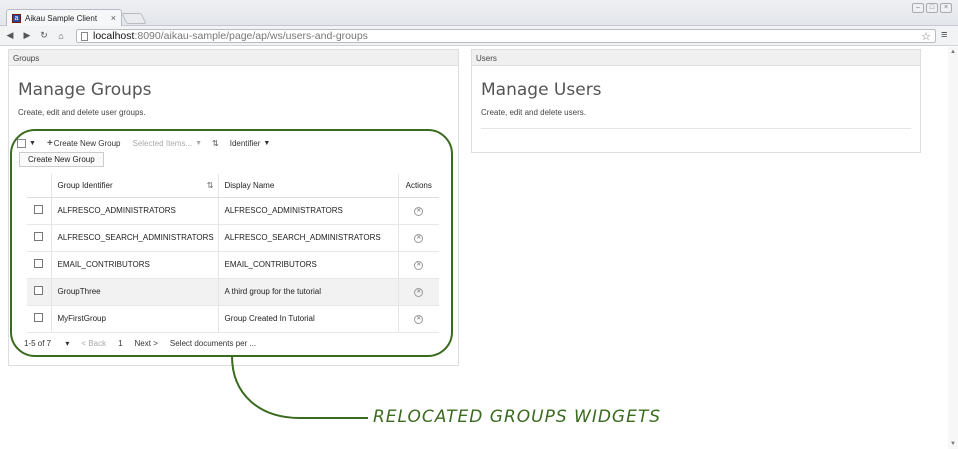  What do you see at coordinates (308, 238) in the screenshot?
I see `display-name-cell: ALFRESCO_SEARCH_ADMINISTRATORS` at bounding box center [308, 238].